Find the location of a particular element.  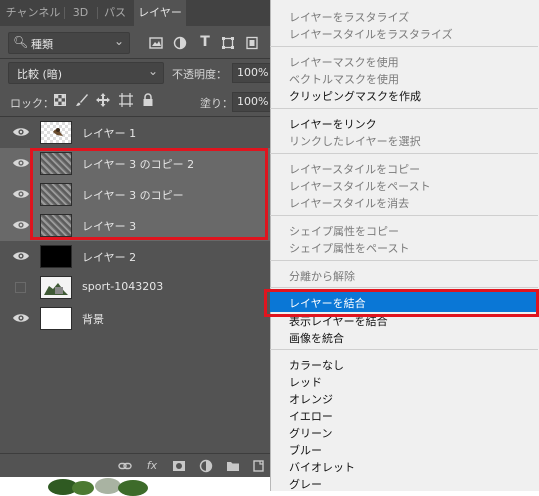

lock-label: ロック： is located at coordinates (32, 103).